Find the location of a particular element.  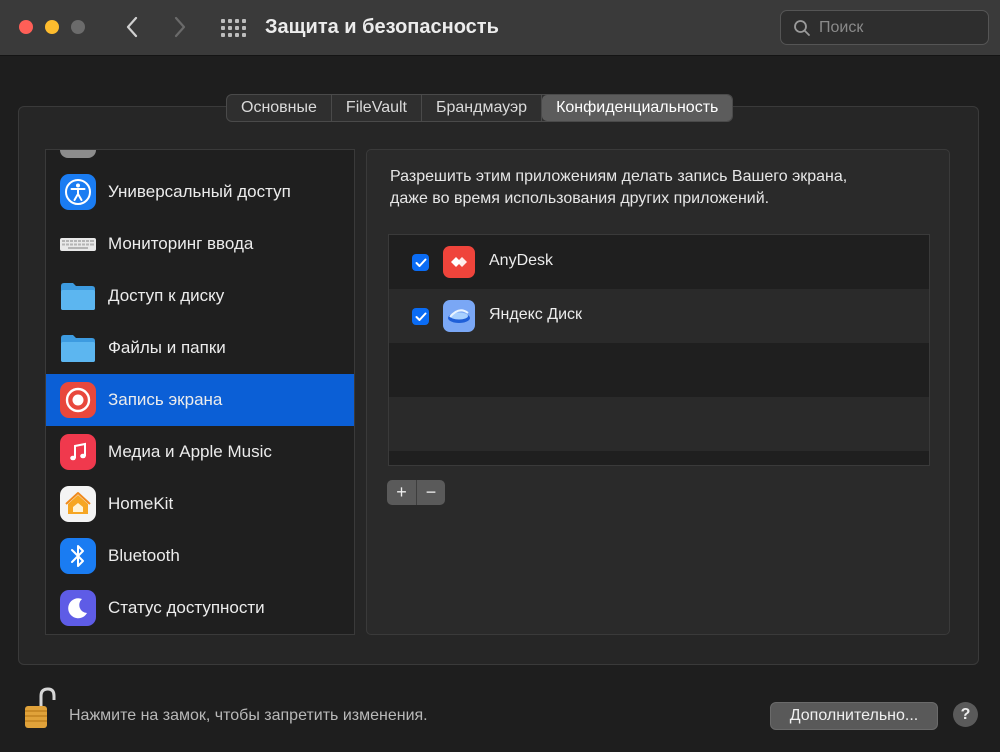

sidebar-item-media-apple-music: Медиа и Apple Music is located at coordinates (200, 452).